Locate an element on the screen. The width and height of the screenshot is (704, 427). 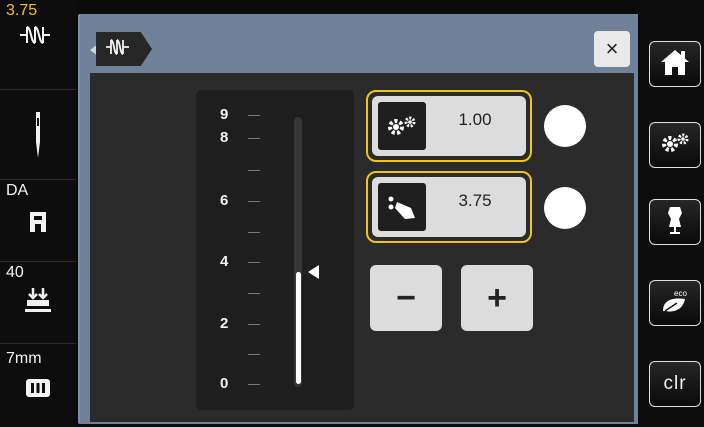
needle-icon is located at coordinates (38, 135).